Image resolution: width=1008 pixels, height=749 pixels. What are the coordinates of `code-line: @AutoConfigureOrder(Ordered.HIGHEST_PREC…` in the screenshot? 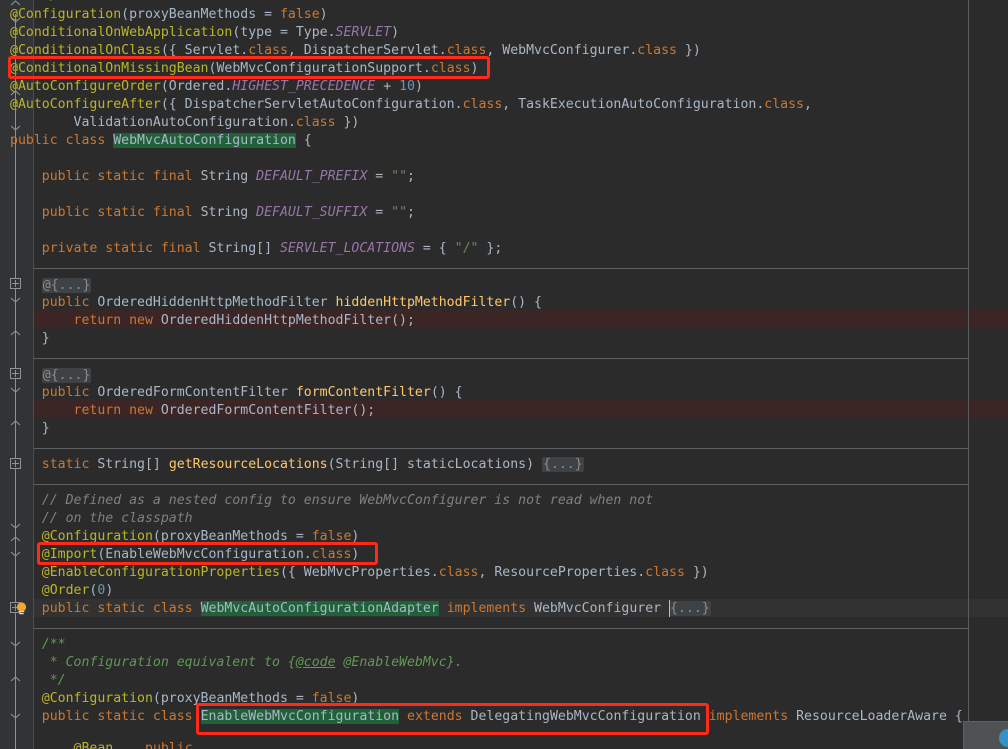 It's located at (216, 86).